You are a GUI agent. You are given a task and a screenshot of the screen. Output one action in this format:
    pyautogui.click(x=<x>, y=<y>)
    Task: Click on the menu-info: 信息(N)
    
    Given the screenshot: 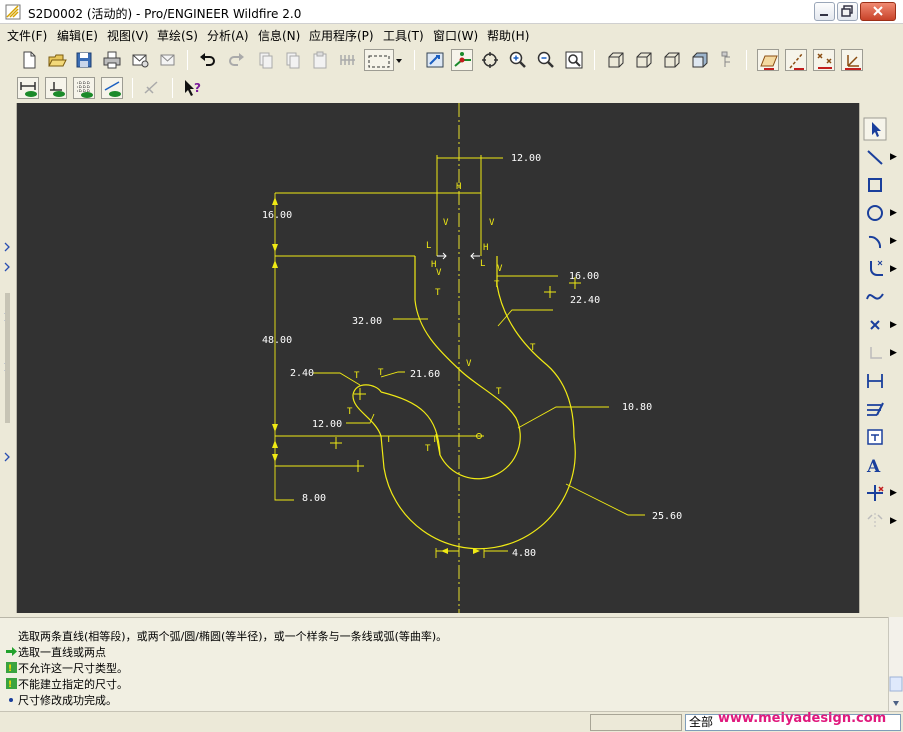 What is the action you would take?
    pyautogui.click(x=279, y=35)
    